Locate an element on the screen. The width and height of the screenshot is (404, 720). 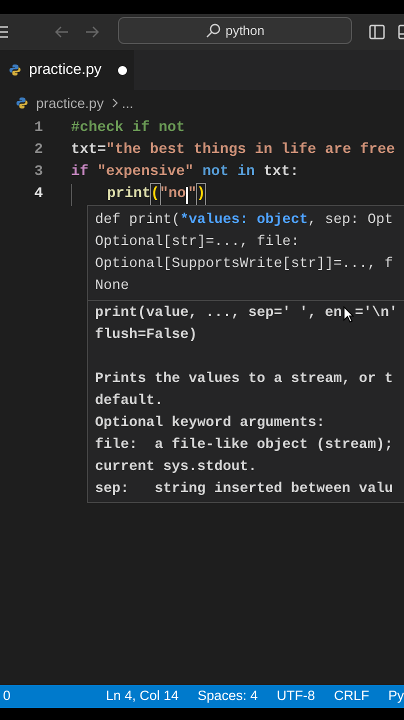
editor-tab: practice.py is located at coordinates (67, 70).